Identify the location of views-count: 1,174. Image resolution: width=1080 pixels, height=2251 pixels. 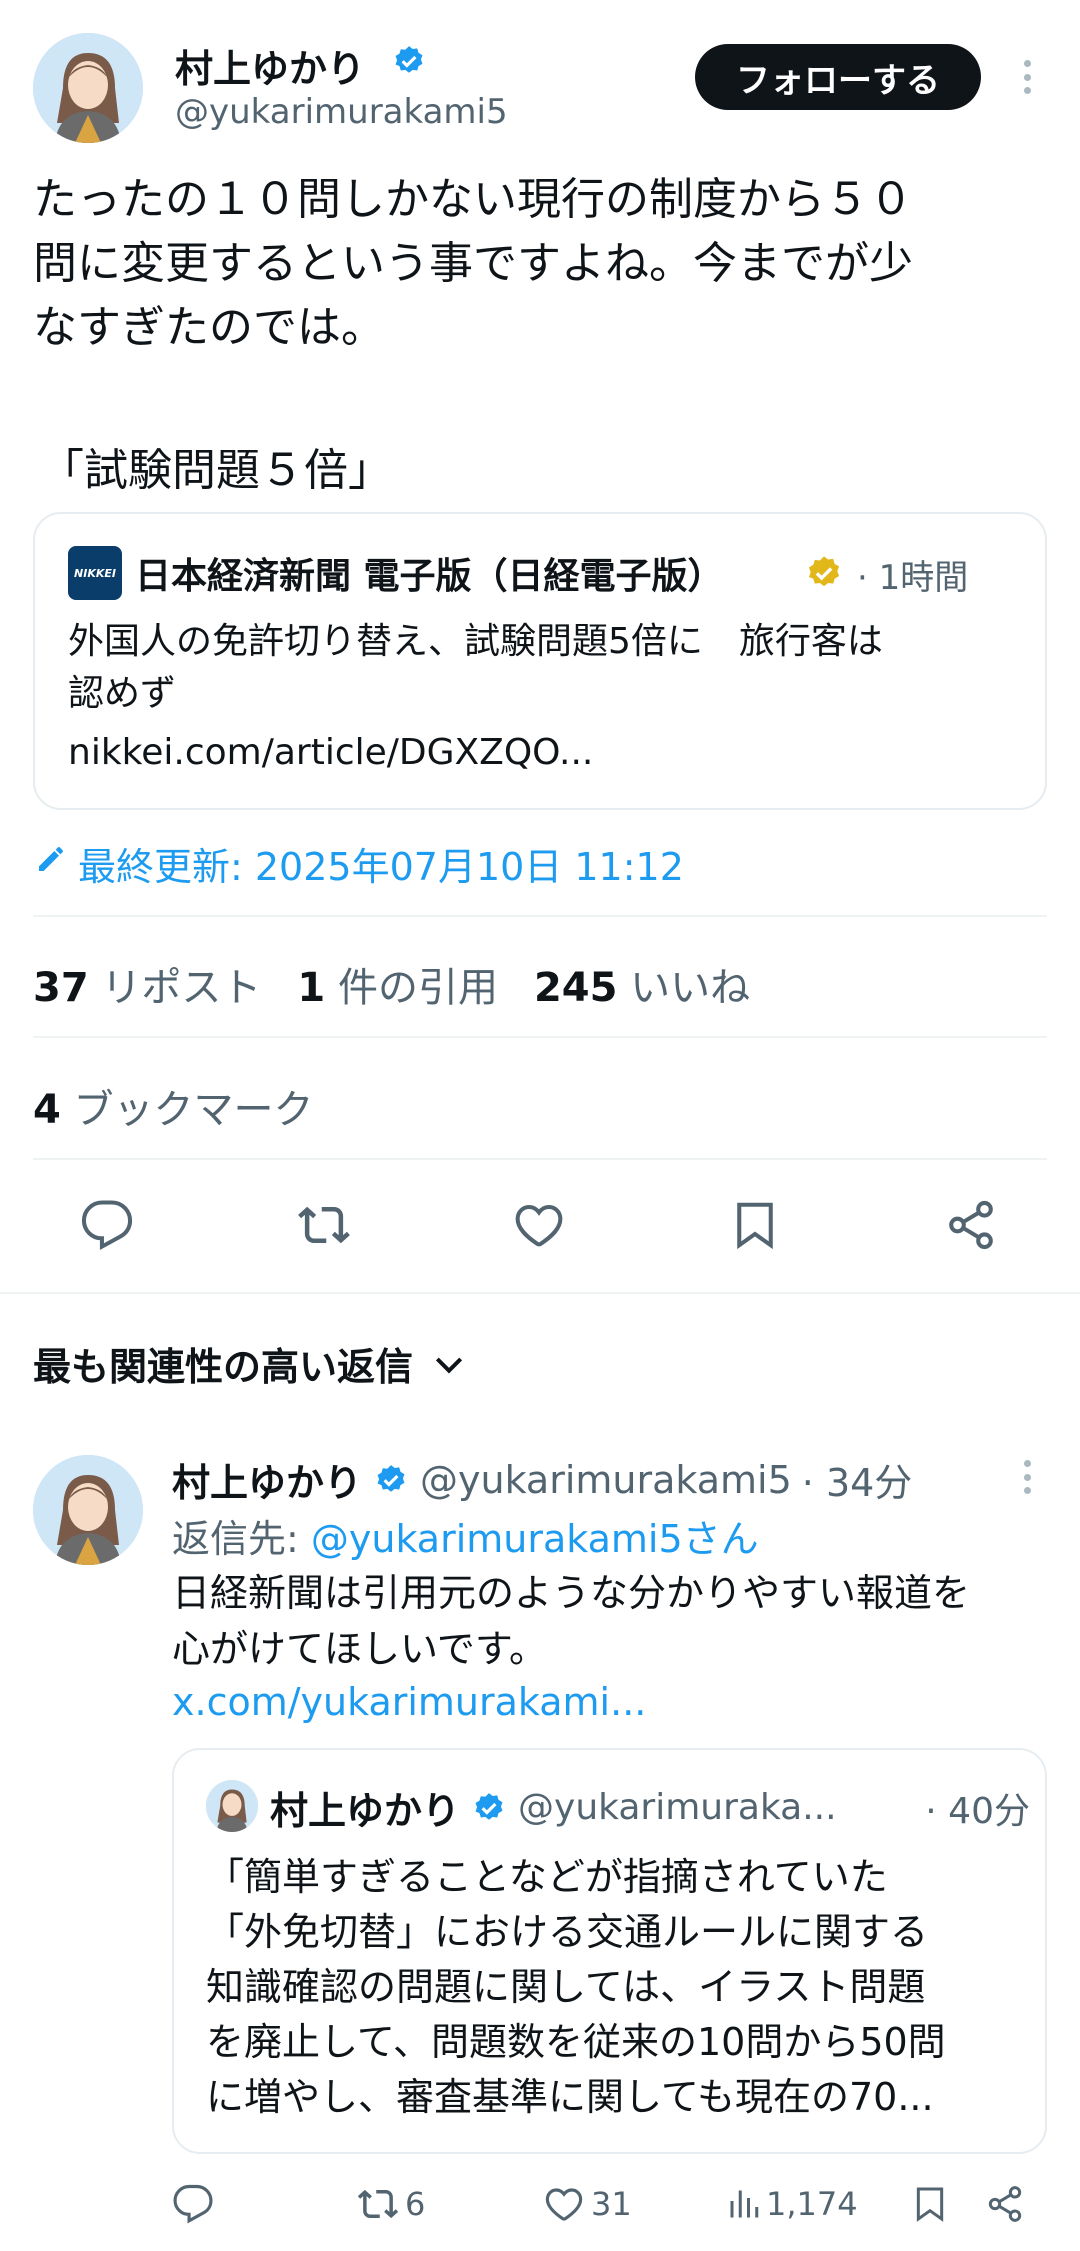
(812, 2204).